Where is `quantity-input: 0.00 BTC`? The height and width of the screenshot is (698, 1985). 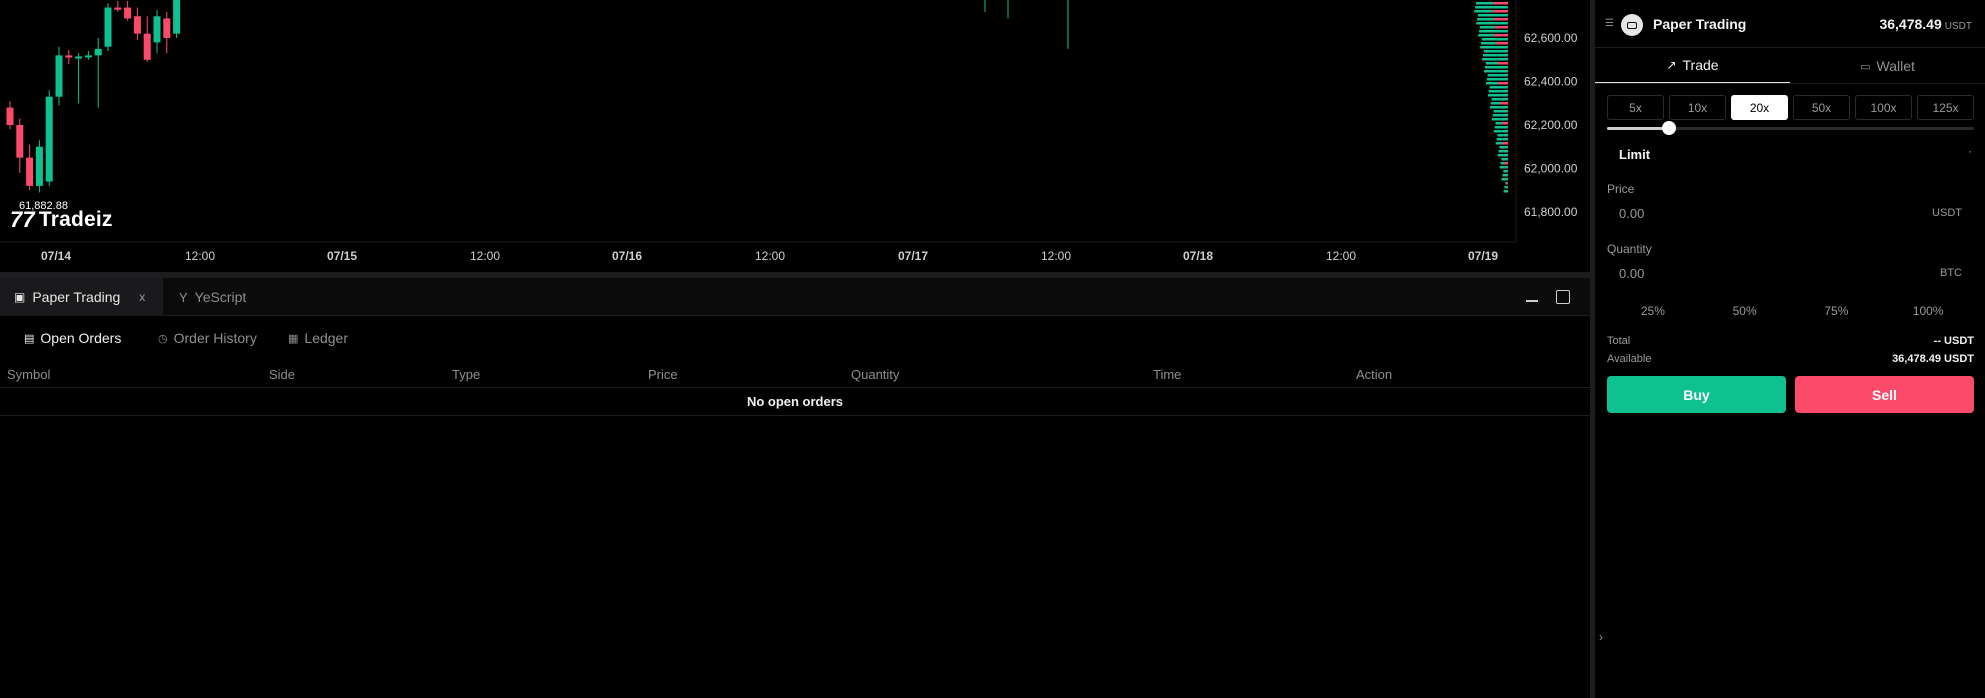 quantity-input: 0.00 BTC is located at coordinates (1790, 274).